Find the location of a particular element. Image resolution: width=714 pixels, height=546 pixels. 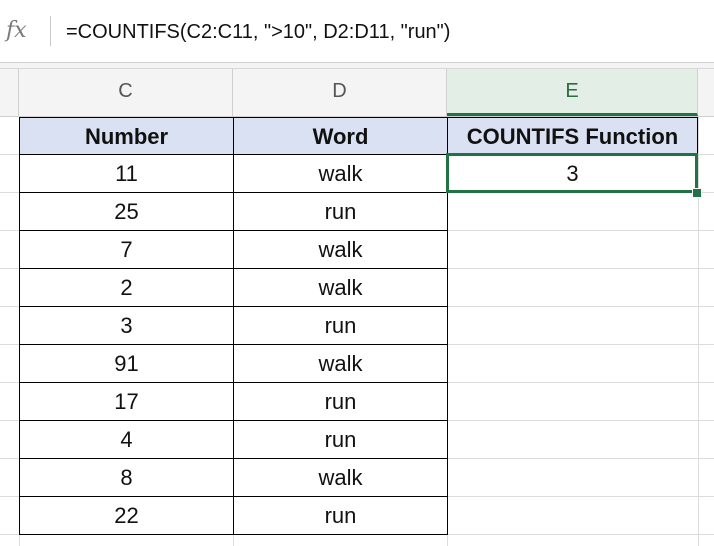

header-cell-word: Word is located at coordinates (340, 136).